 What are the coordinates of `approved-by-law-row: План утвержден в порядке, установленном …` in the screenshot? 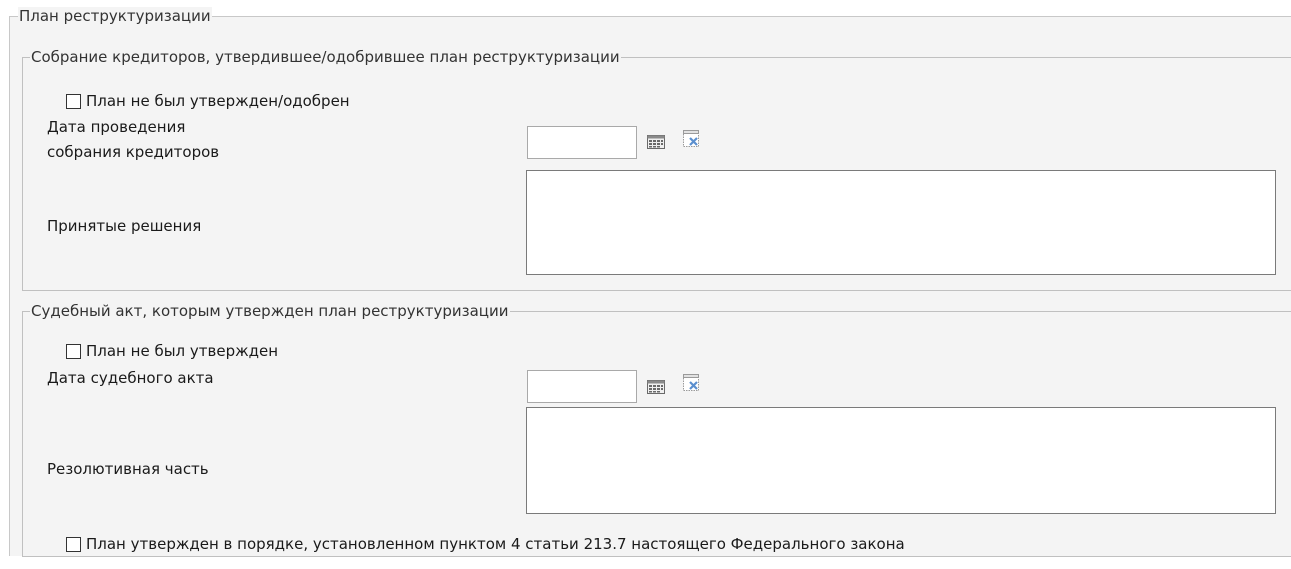 It's located at (485, 544).